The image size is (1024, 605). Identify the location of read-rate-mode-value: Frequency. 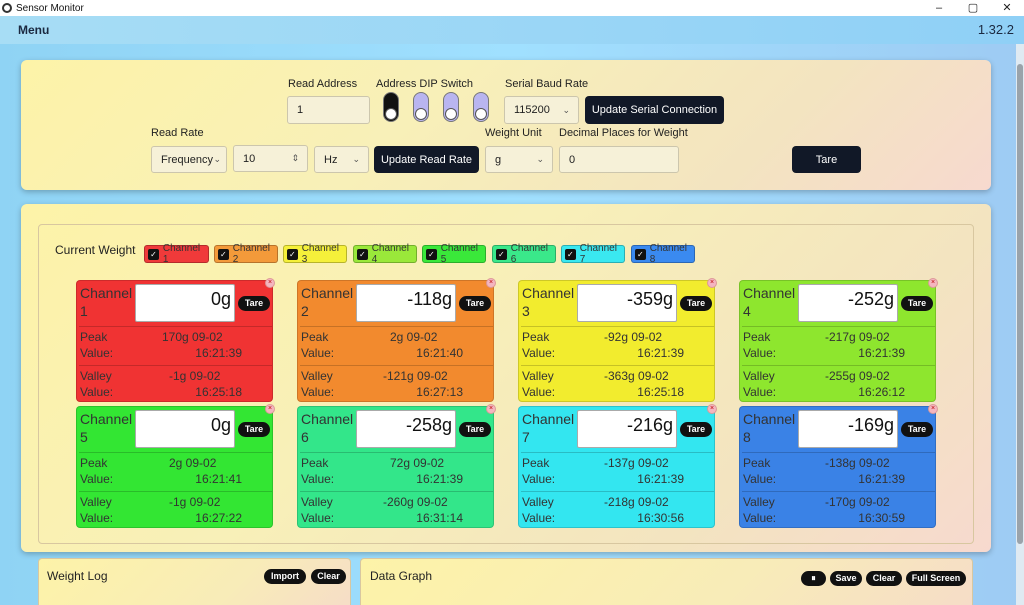
(187, 159).